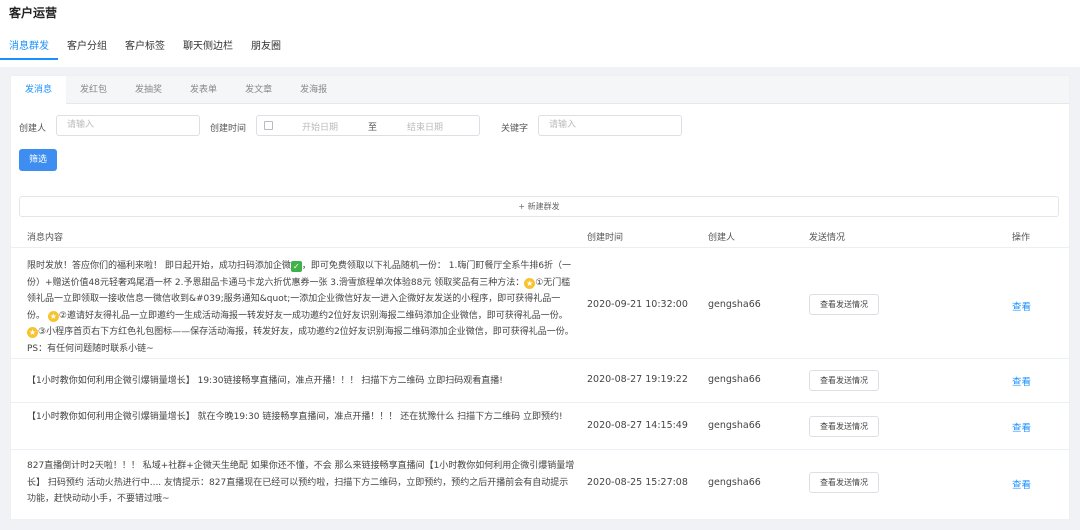  Describe the element at coordinates (540, 235) in the screenshot. I see `table-header: 消息内容 创建时间 创建人 发送情况 操作` at that location.